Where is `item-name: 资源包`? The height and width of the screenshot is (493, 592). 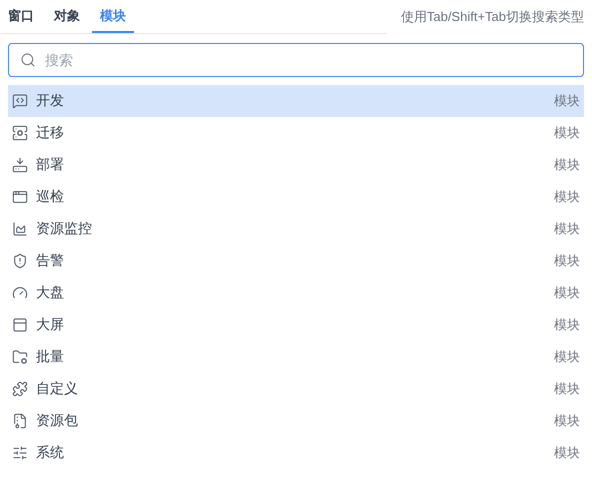 item-name: 资源包 is located at coordinates (57, 420).